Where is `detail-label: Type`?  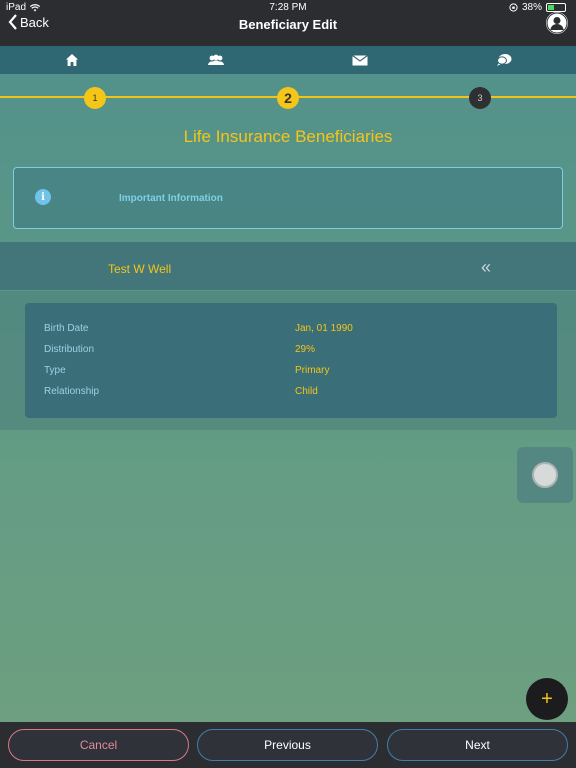 detail-label: Type is located at coordinates (55, 370).